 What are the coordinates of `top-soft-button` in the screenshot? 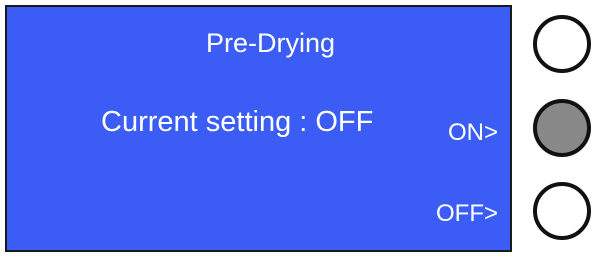 It's located at (562, 44).